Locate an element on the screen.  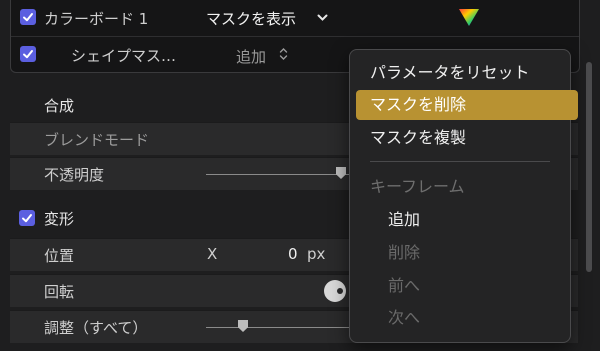
menu-item-keyframe-add: 追加 is located at coordinates (476, 220).